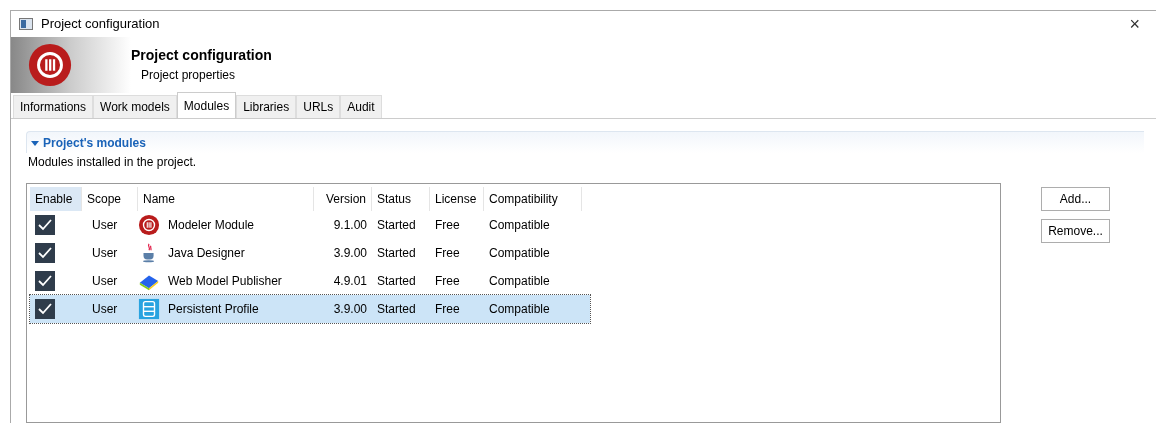 The image size is (1156, 423). Describe the element at coordinates (188, 76) in the screenshot. I see `header-subtitle: Project properties` at that location.